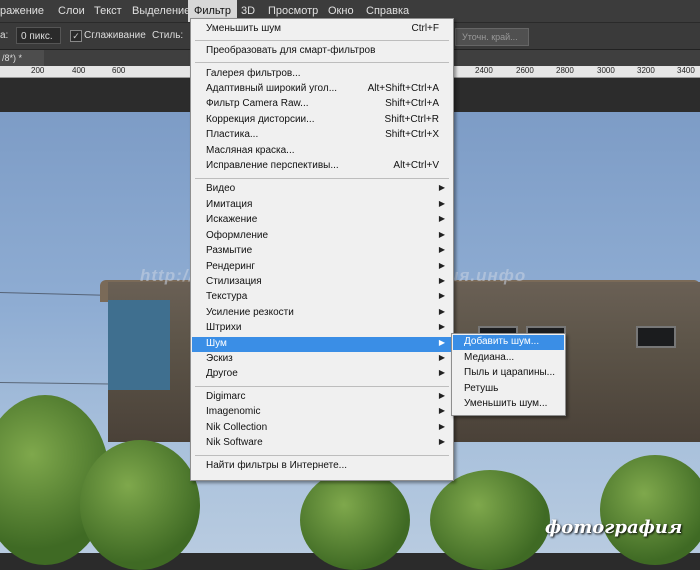  What do you see at coordinates (76, 36) in the screenshot?
I see `antialias-checkbox: ✓` at bounding box center [76, 36].